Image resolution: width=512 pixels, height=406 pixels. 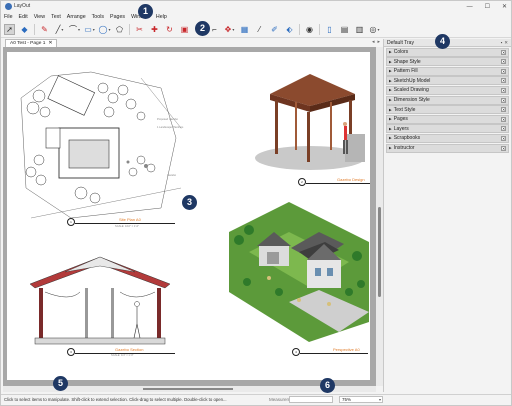 What do you see at coordinates (39, 17) in the screenshot?
I see `menu-view: View` at bounding box center [39, 17].